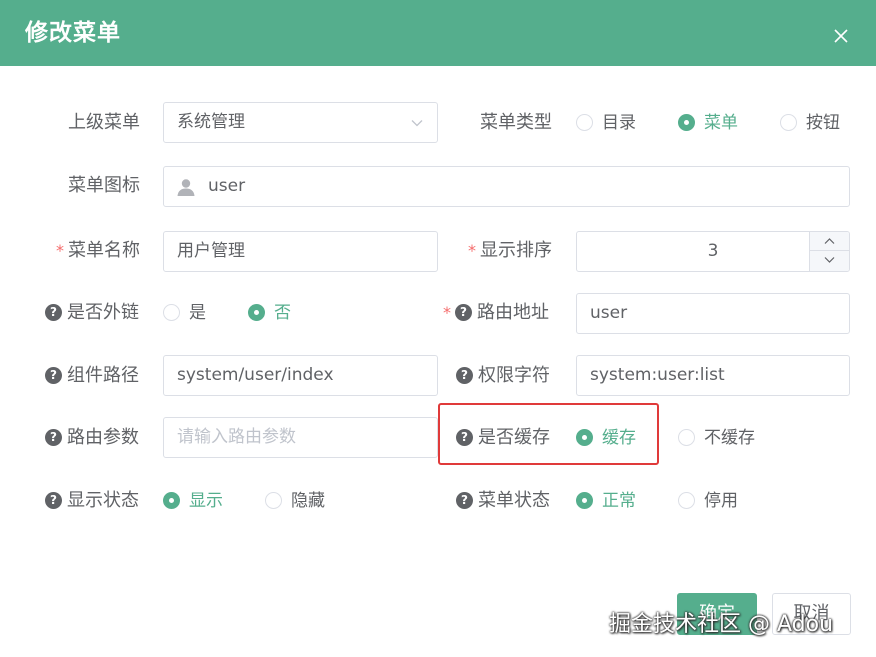  I want to click on order-number-input: 3, so click(713, 251).